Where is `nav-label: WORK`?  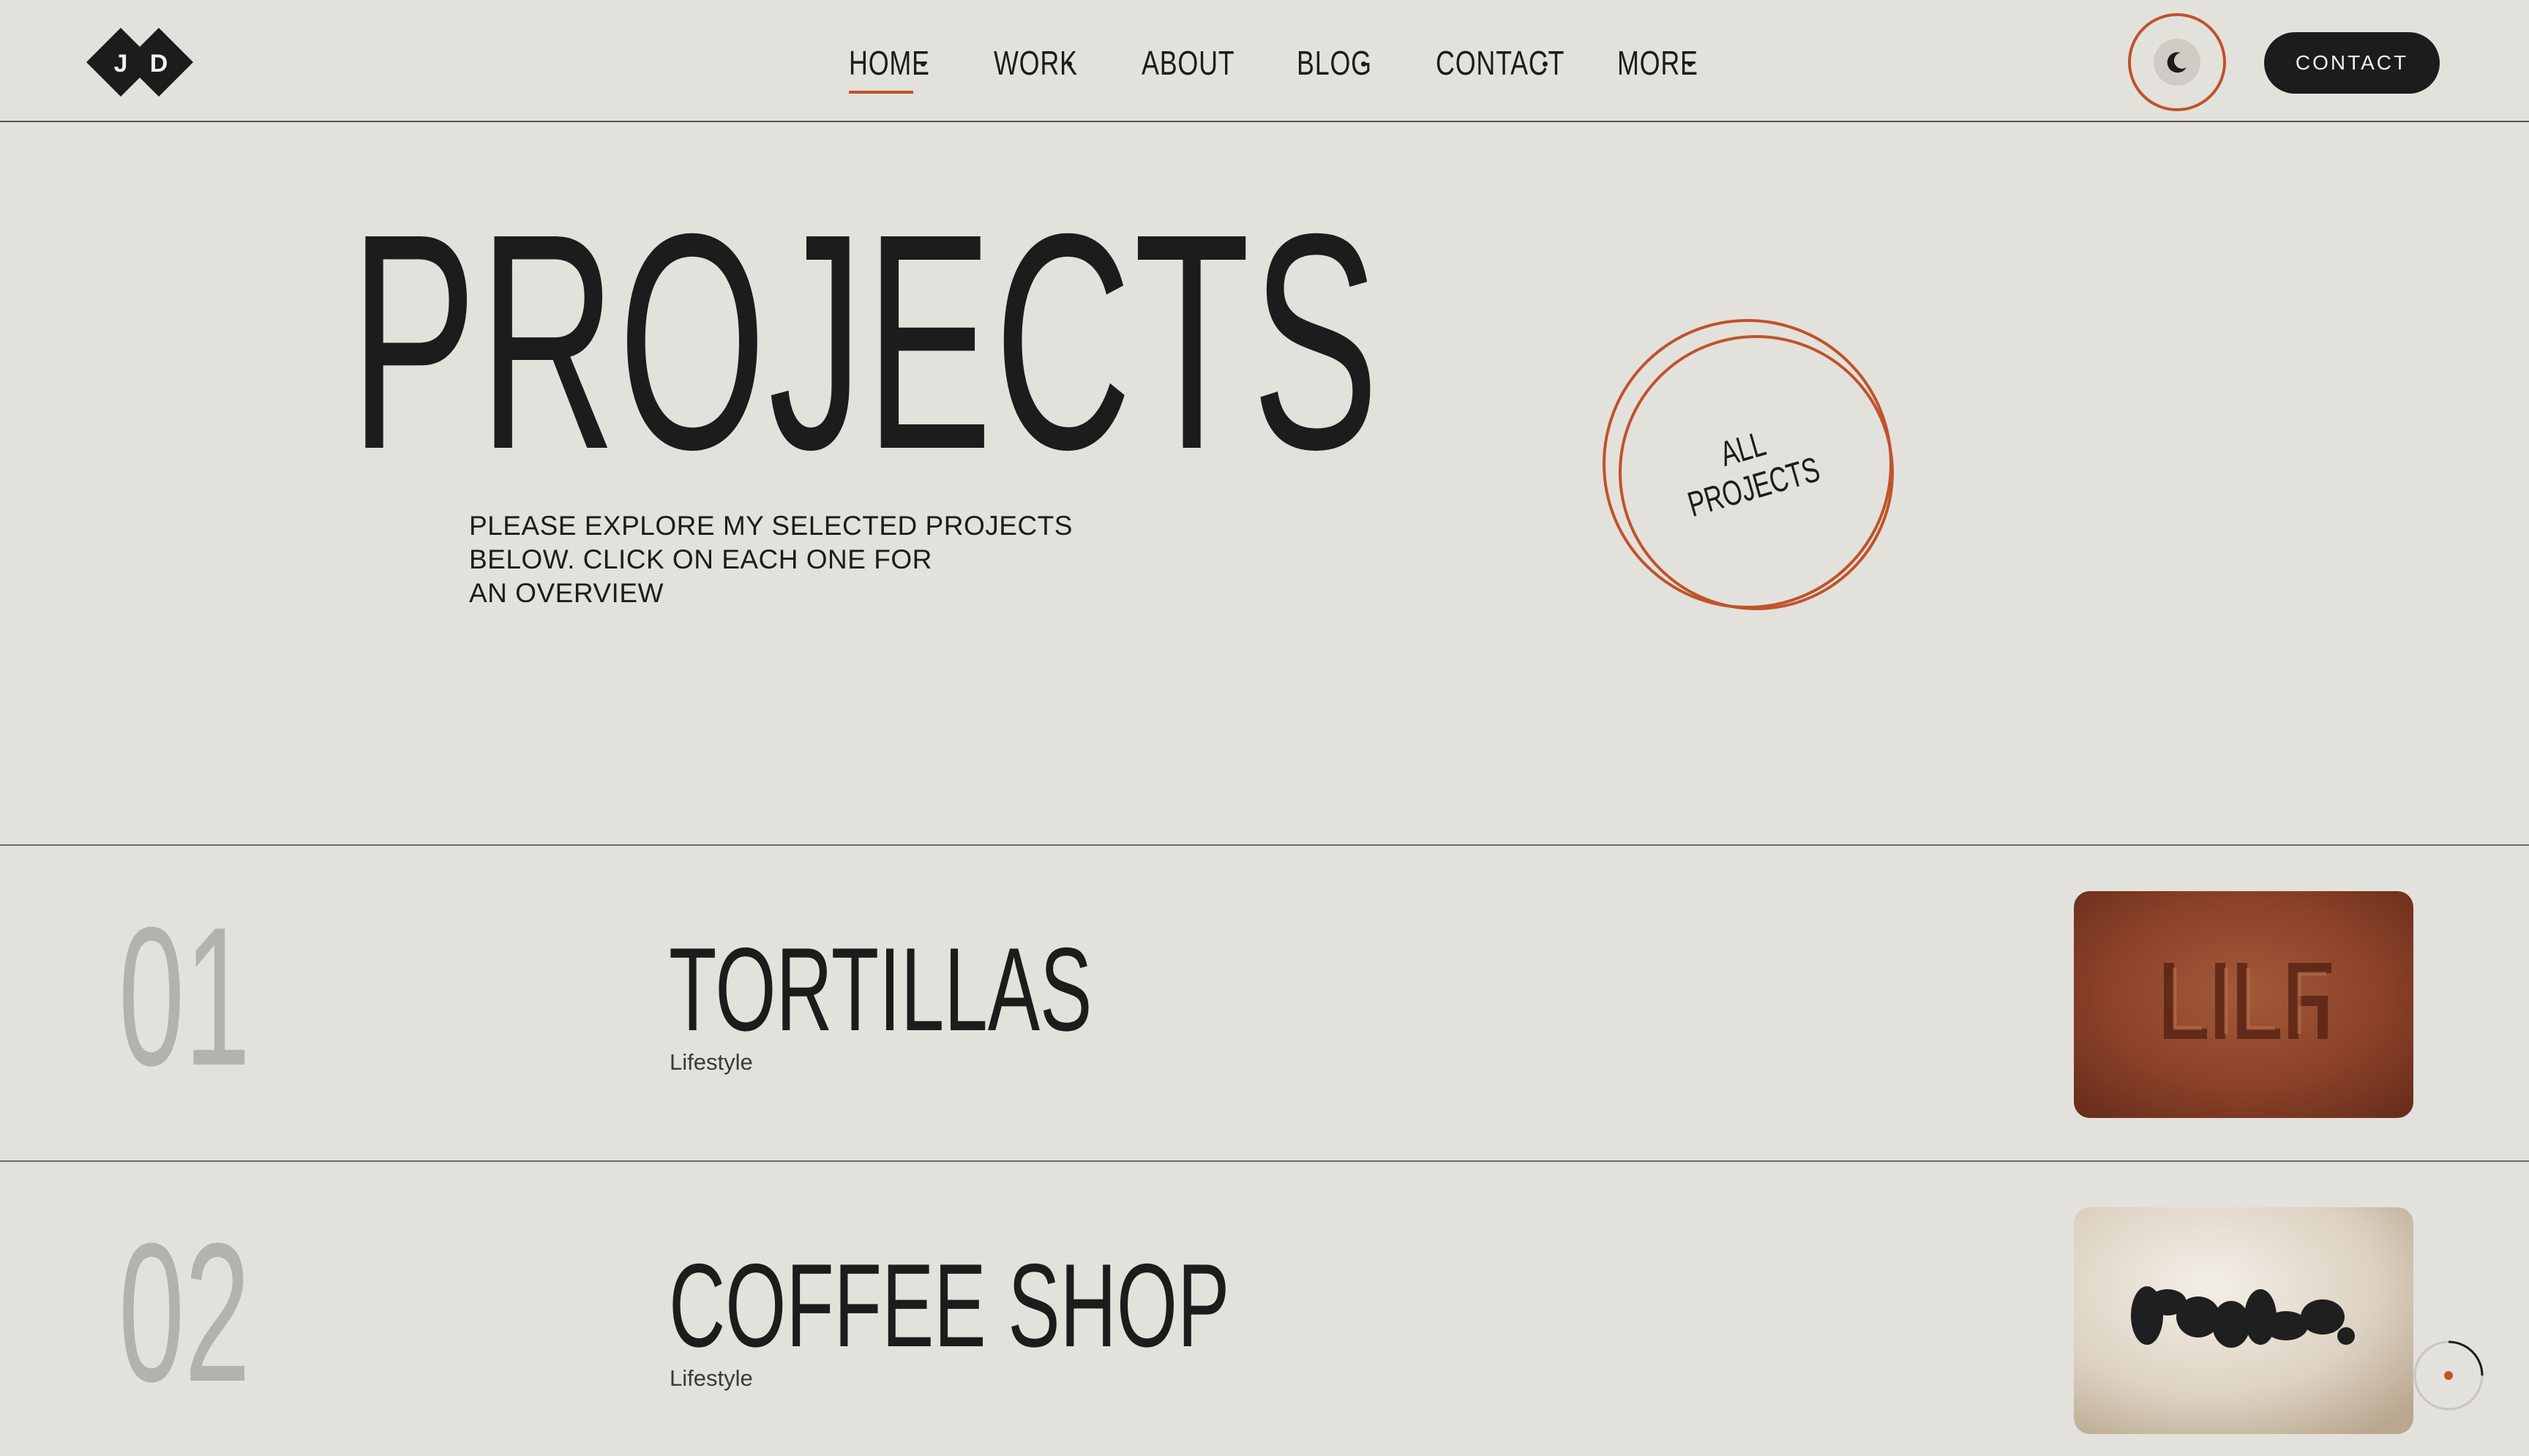
nav-label: WORK is located at coordinates (1036, 63).